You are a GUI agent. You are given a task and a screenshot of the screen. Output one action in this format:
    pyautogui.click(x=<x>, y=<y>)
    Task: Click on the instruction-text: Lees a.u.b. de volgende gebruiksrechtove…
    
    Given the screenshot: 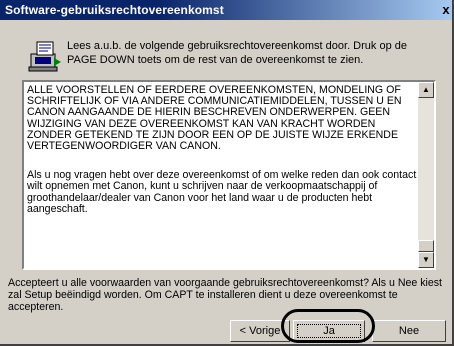 What is the action you would take?
    pyautogui.click(x=237, y=53)
    